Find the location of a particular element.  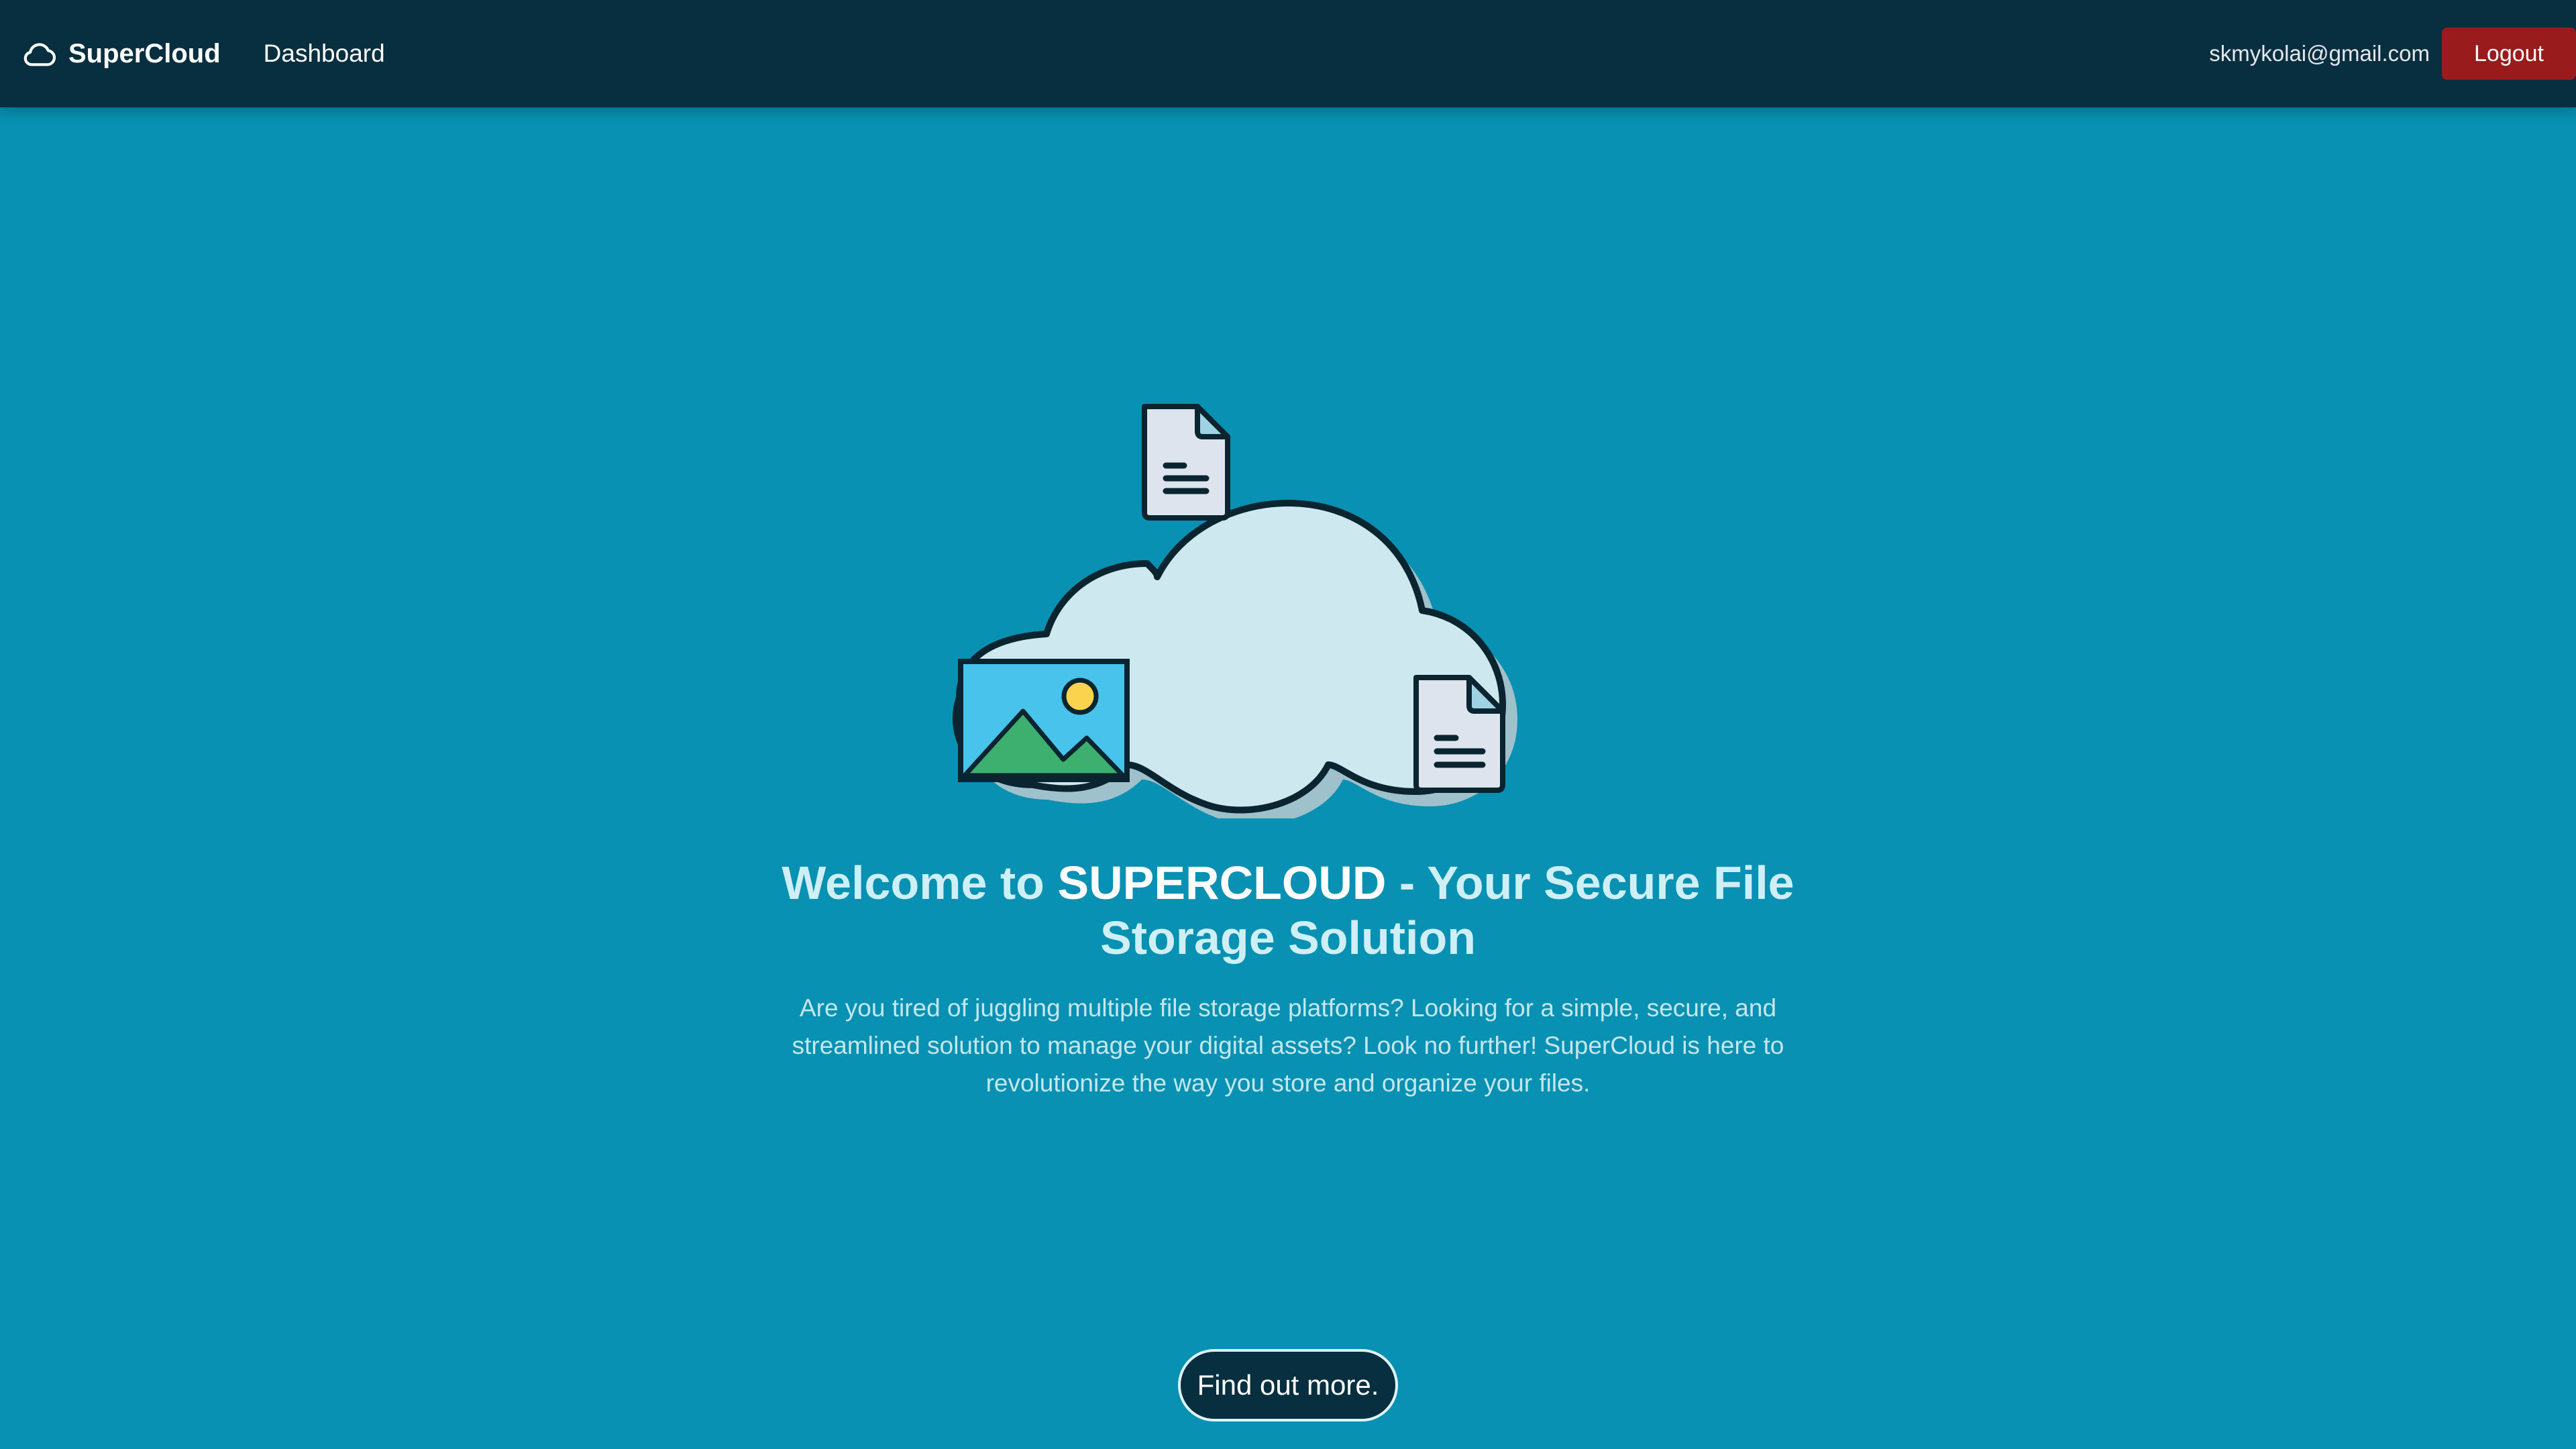

nav-user-area: skmykolai@gmail.com Logout is located at coordinates (2392, 53).